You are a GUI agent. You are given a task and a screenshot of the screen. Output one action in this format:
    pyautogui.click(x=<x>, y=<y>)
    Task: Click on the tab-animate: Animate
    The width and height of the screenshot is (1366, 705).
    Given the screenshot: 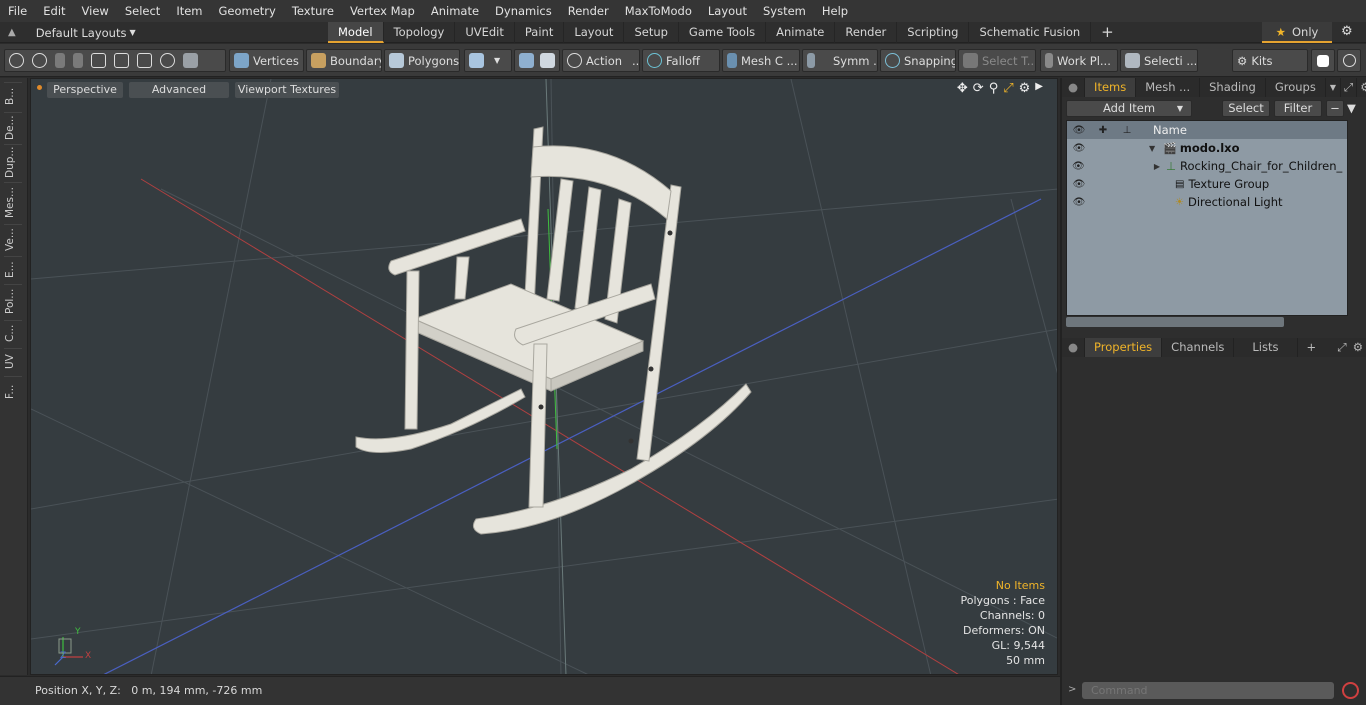 What is the action you would take?
    pyautogui.click(x=801, y=32)
    